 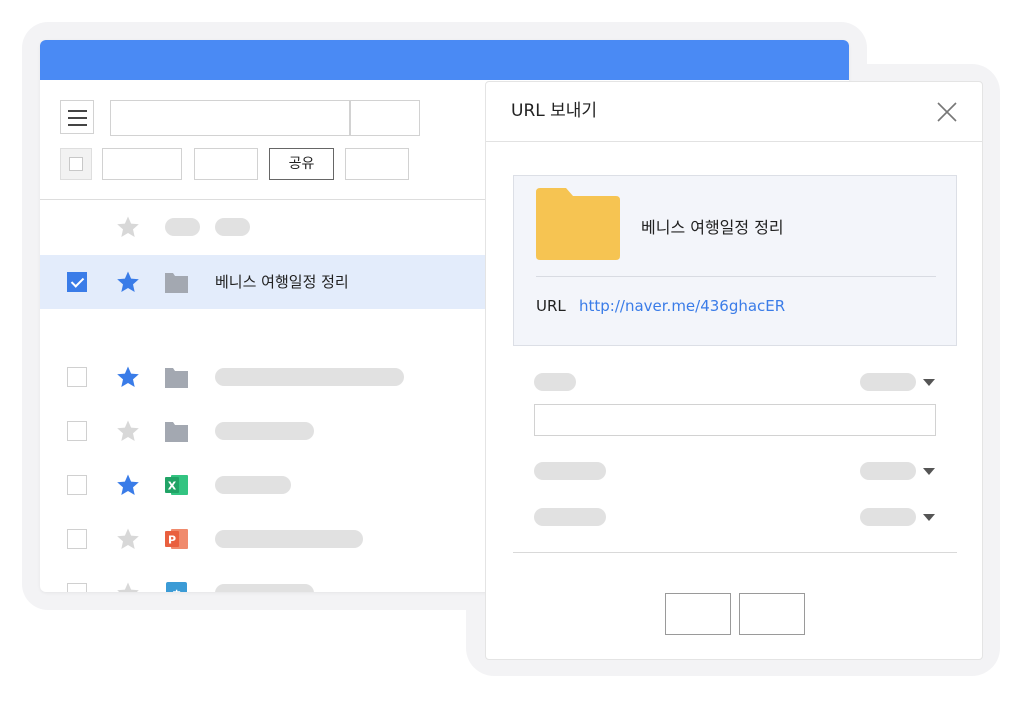 I want to click on short-url-link: http://naver.me/436ghacER, so click(x=682, y=306).